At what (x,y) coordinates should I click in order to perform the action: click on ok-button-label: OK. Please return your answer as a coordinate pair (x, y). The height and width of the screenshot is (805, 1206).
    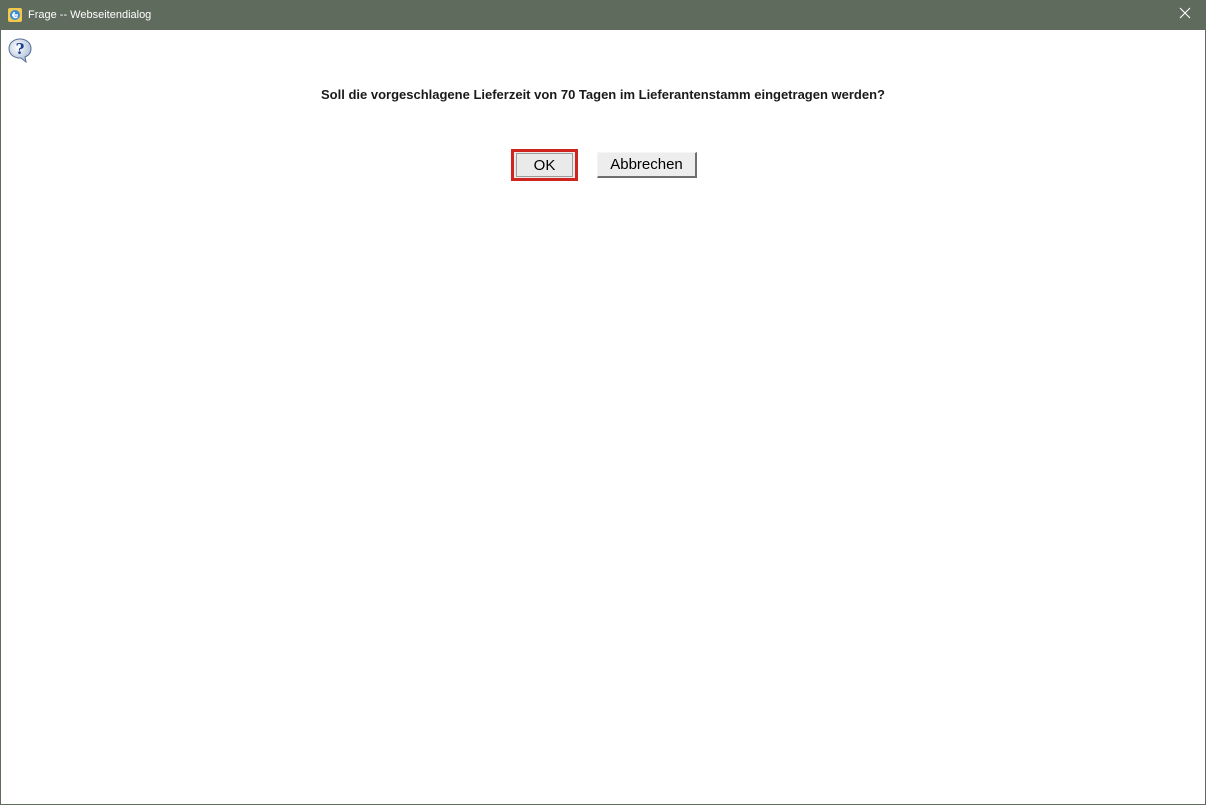
    Looking at the image, I should click on (544, 165).